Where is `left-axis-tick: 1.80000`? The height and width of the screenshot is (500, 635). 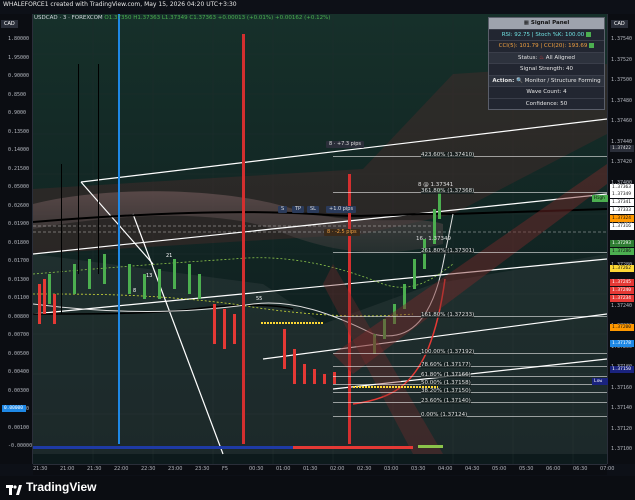
left-axis-tick: 1.80000 is located at coordinates (19, 39).